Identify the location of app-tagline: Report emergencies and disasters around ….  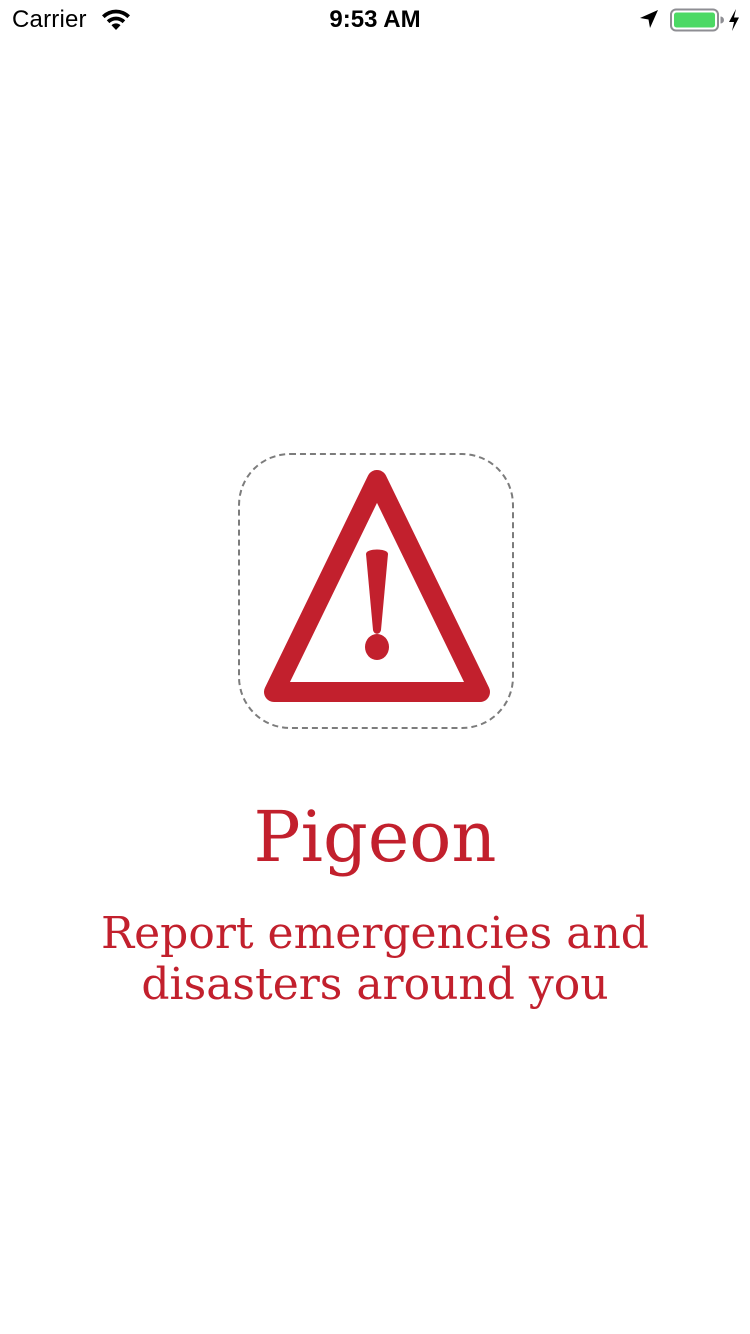
(375, 959).